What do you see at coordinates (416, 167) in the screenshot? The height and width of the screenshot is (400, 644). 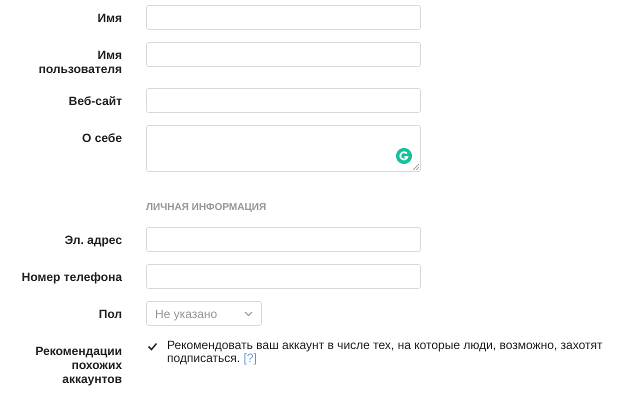 I see `resize-grip-icon` at bounding box center [416, 167].